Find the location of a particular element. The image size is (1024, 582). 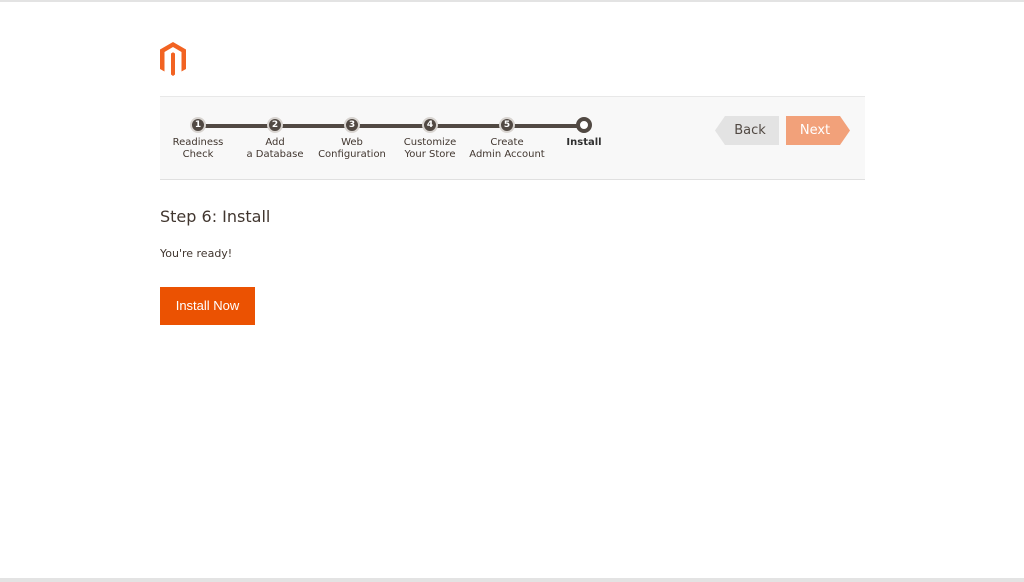

step-marker: 2 is located at coordinates (275, 125).